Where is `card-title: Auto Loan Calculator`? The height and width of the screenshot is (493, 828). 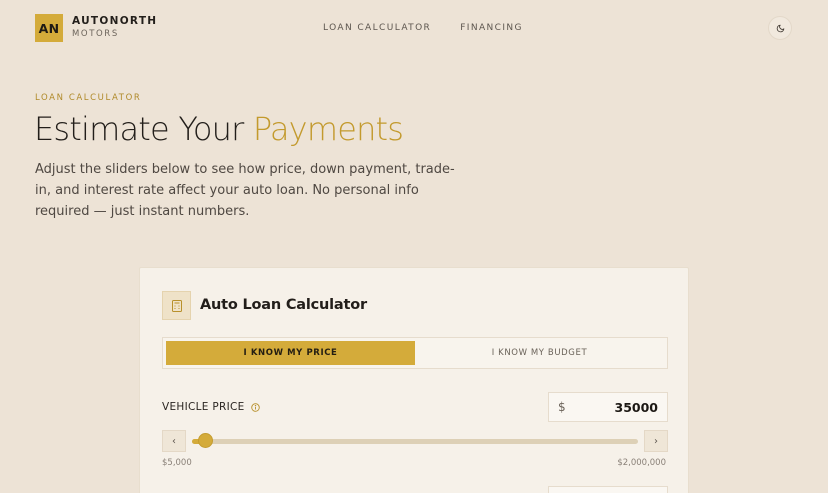
card-title: Auto Loan Calculator is located at coordinates (283, 305).